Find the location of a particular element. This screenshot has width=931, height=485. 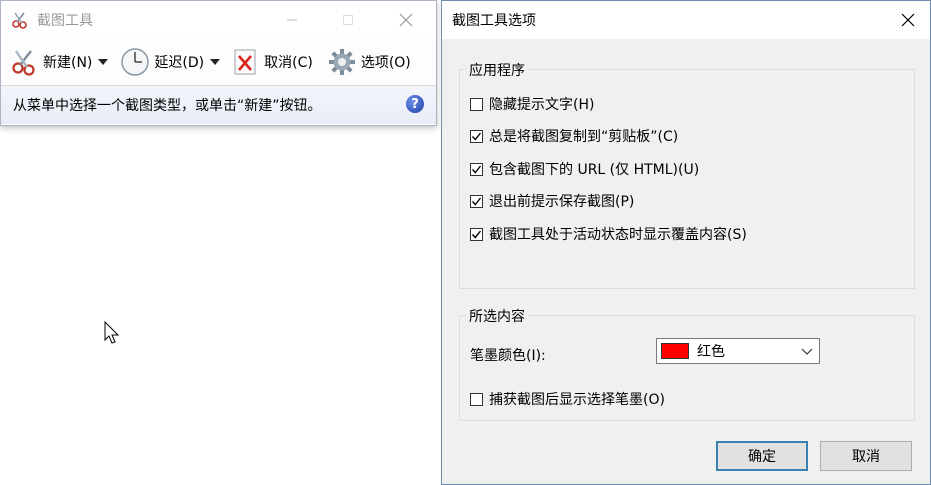

show-overlay-label: 截图工具处于活动状态时显示覆盖内容(S) is located at coordinates (618, 235).